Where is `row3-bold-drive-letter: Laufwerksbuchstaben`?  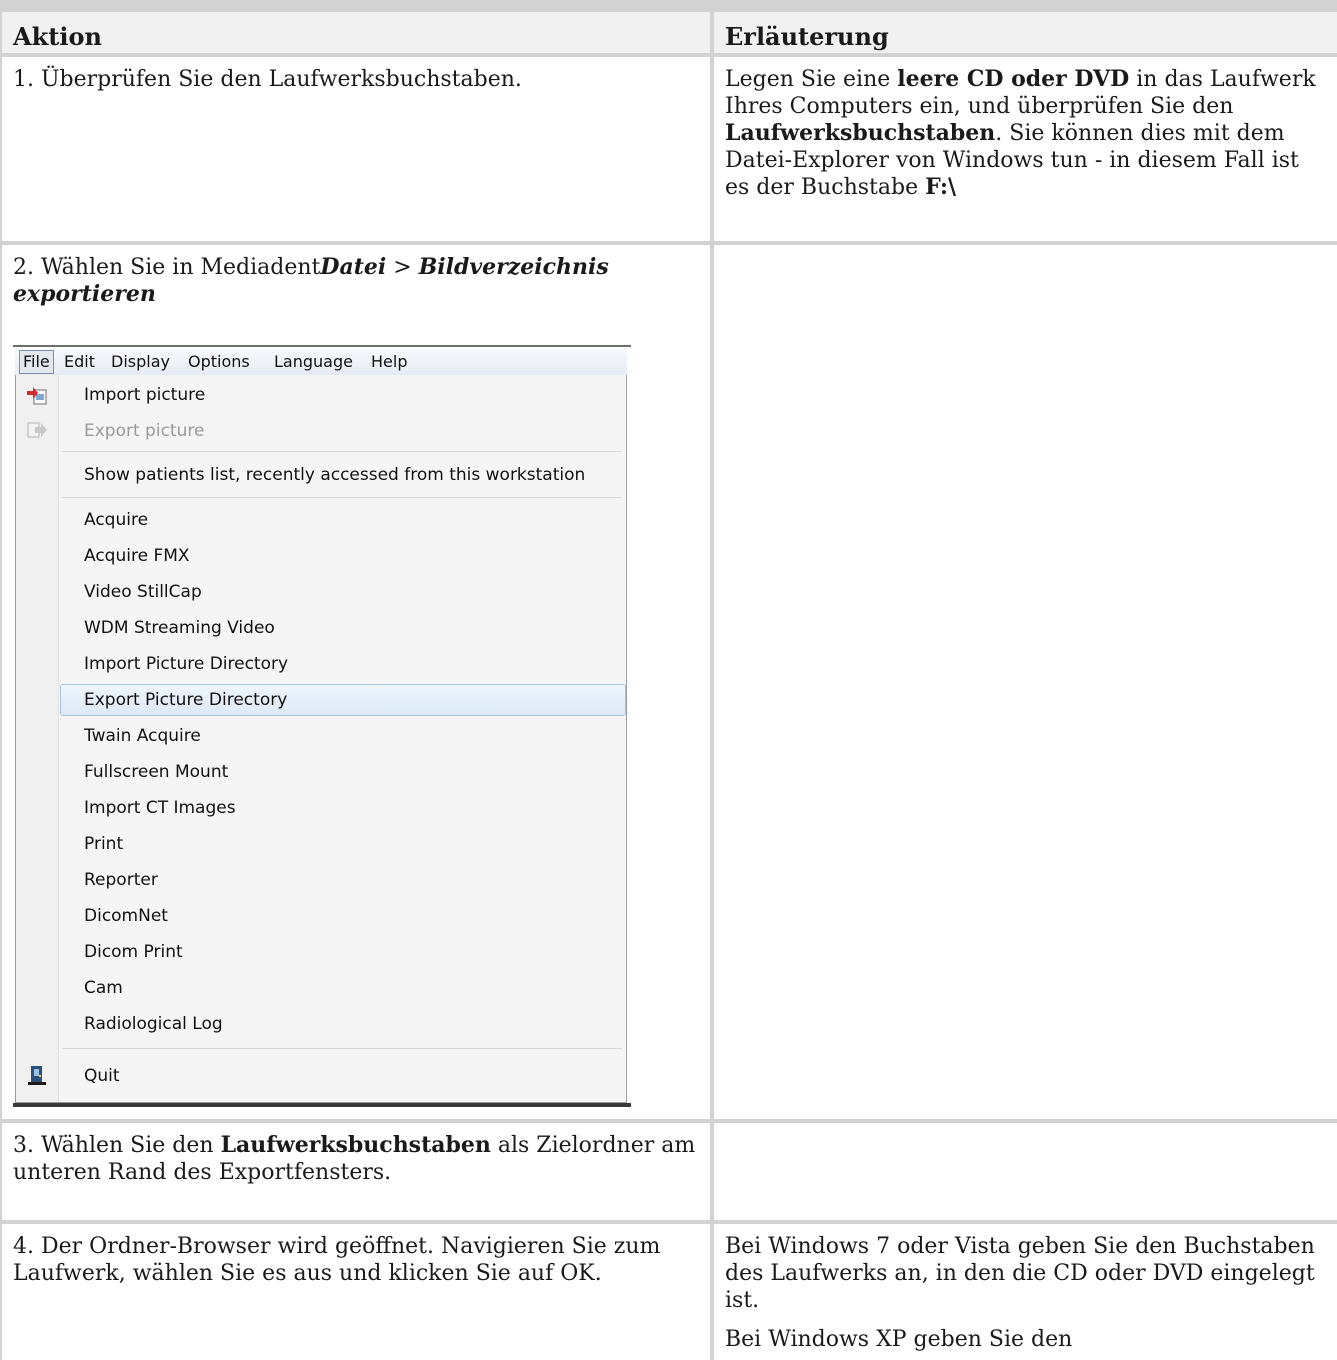
row3-bold-drive-letter: Laufwerksbuchstaben is located at coordinates (355, 1145).